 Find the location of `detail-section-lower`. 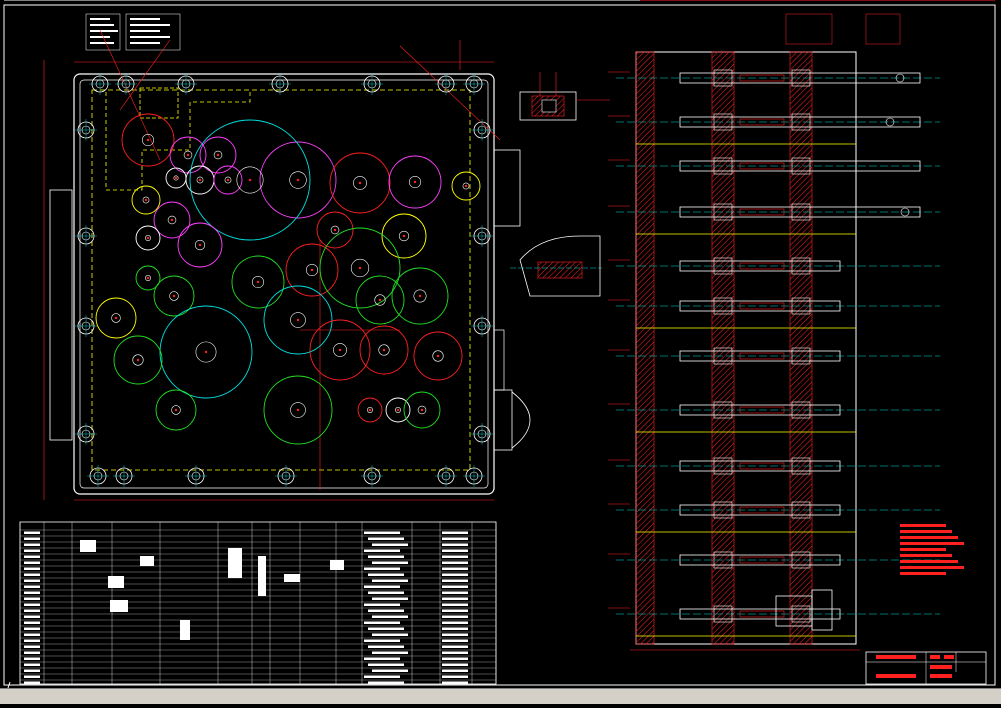

detail-section-lower is located at coordinates (556, 266).